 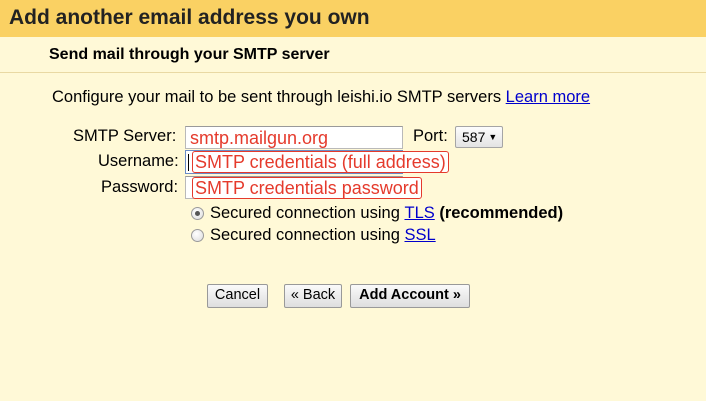 What do you see at coordinates (493, 137) in the screenshot?
I see `dropdown-caret-icon: ▼` at bounding box center [493, 137].